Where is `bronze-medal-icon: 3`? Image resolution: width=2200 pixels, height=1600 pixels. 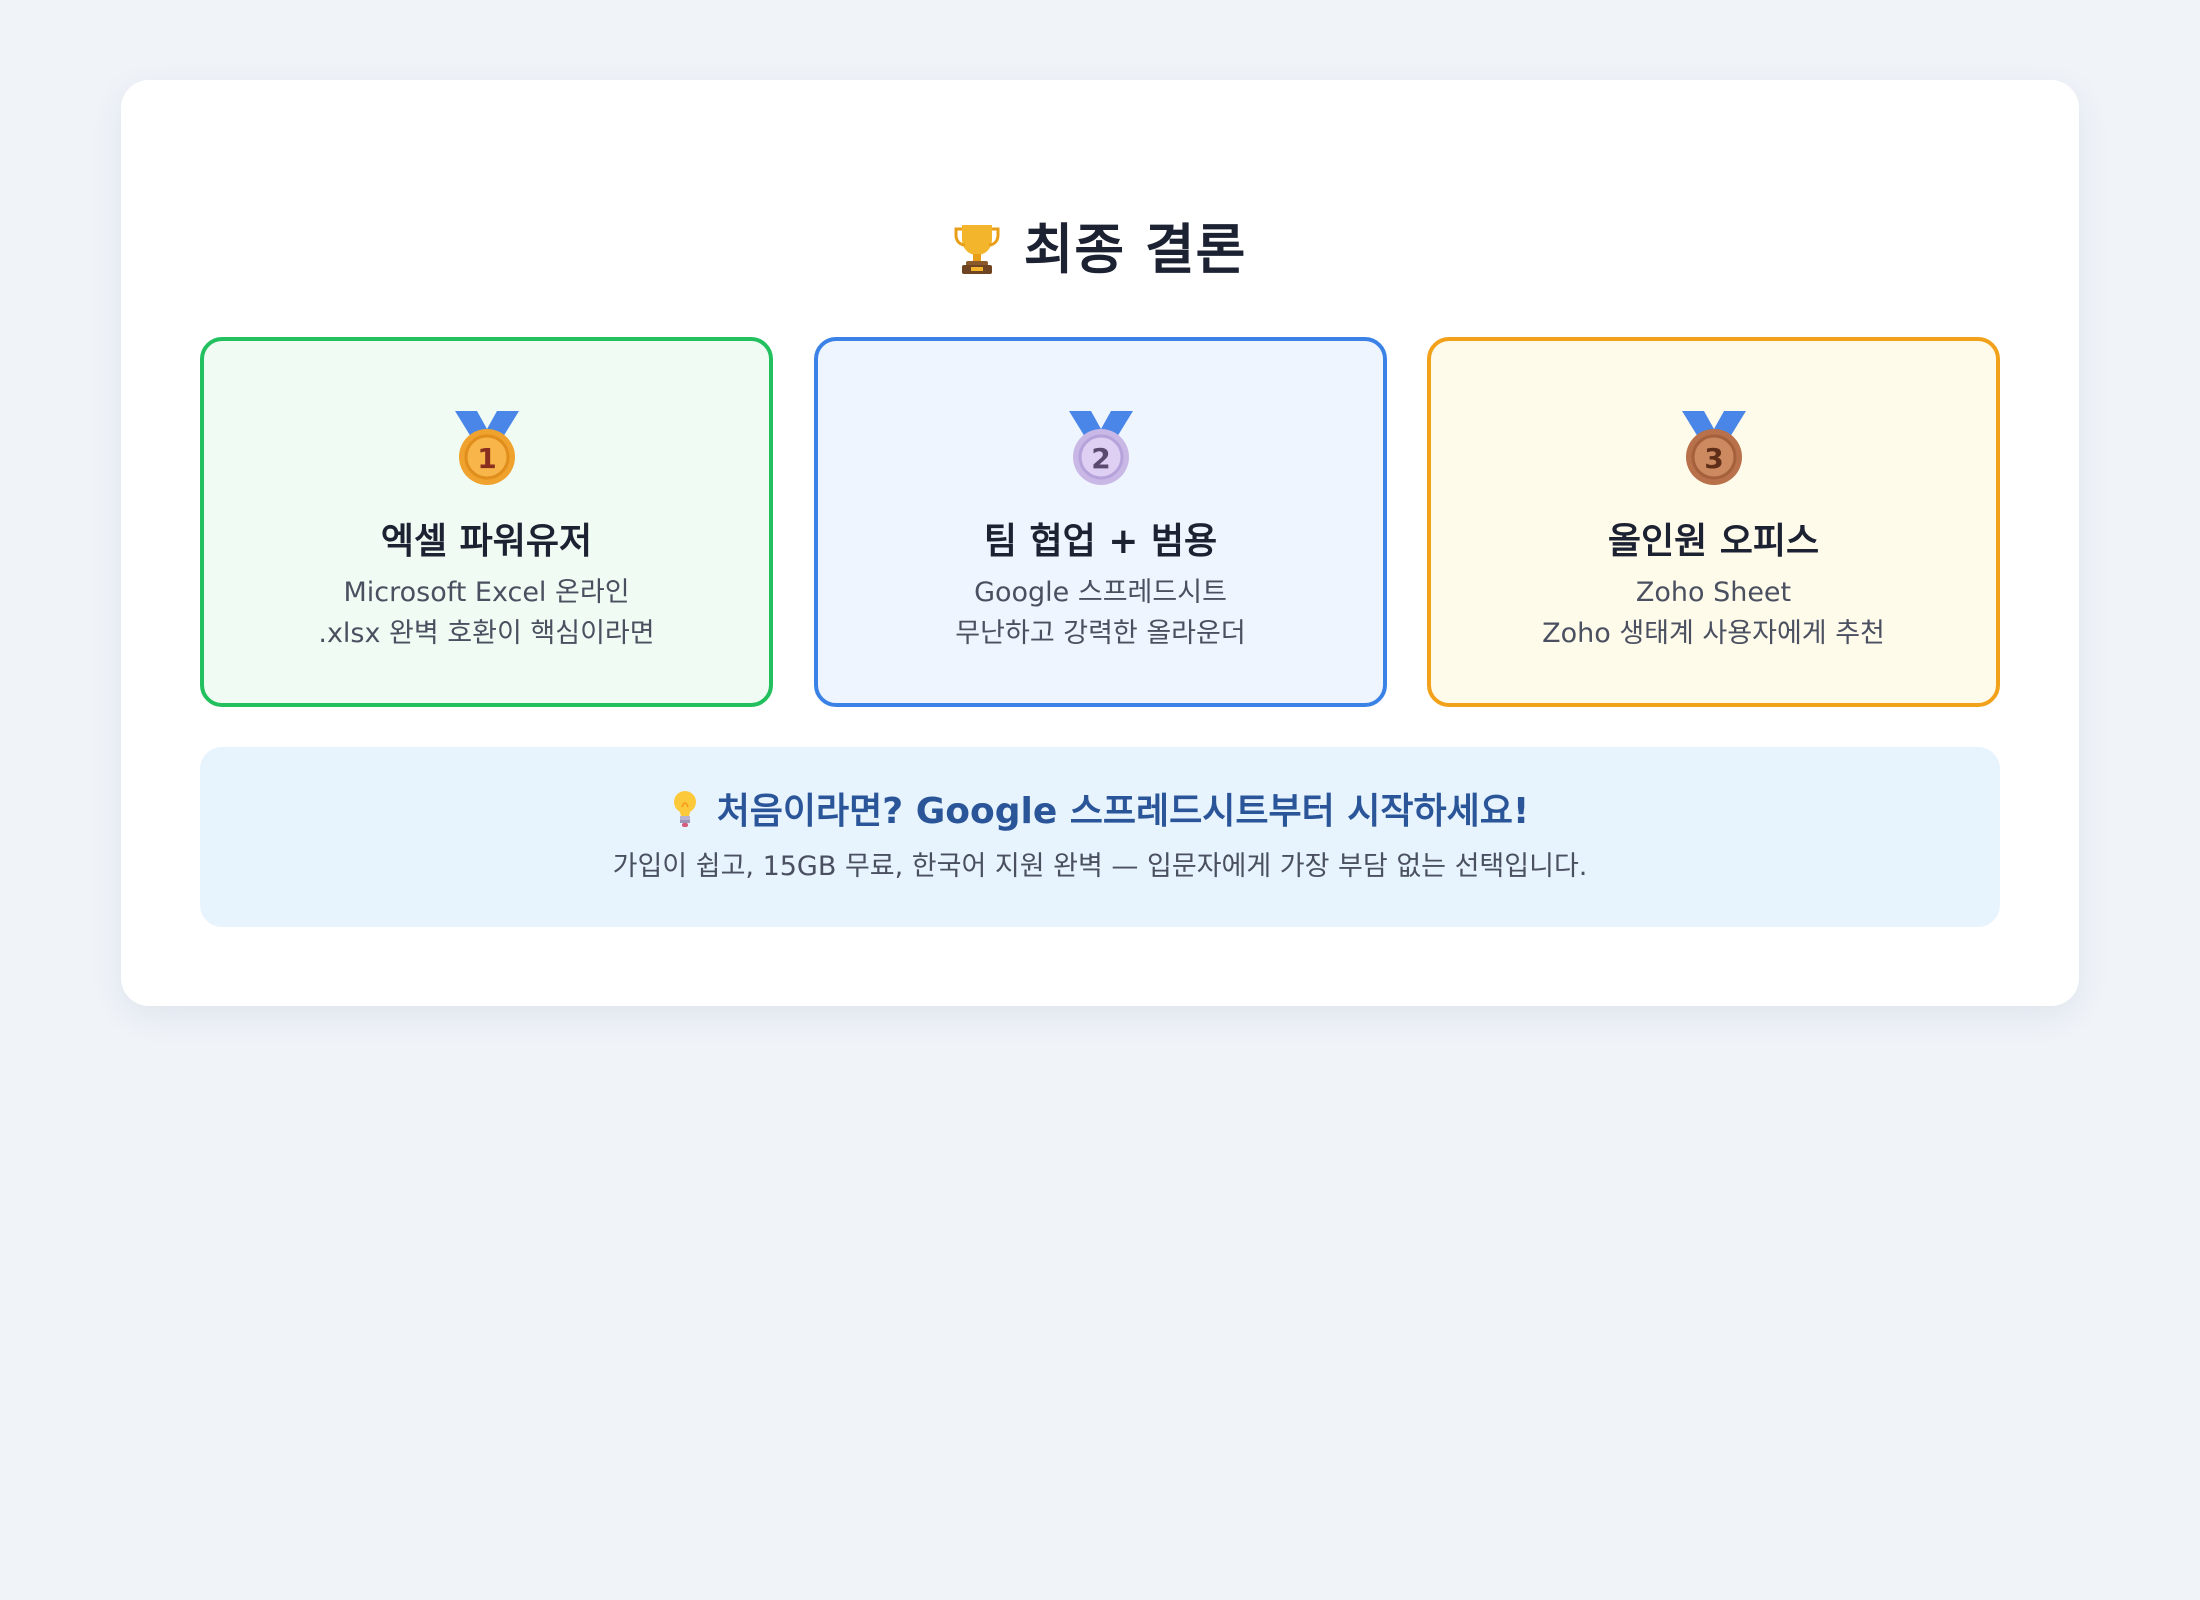
bronze-medal-icon: 3 is located at coordinates (1713, 448).